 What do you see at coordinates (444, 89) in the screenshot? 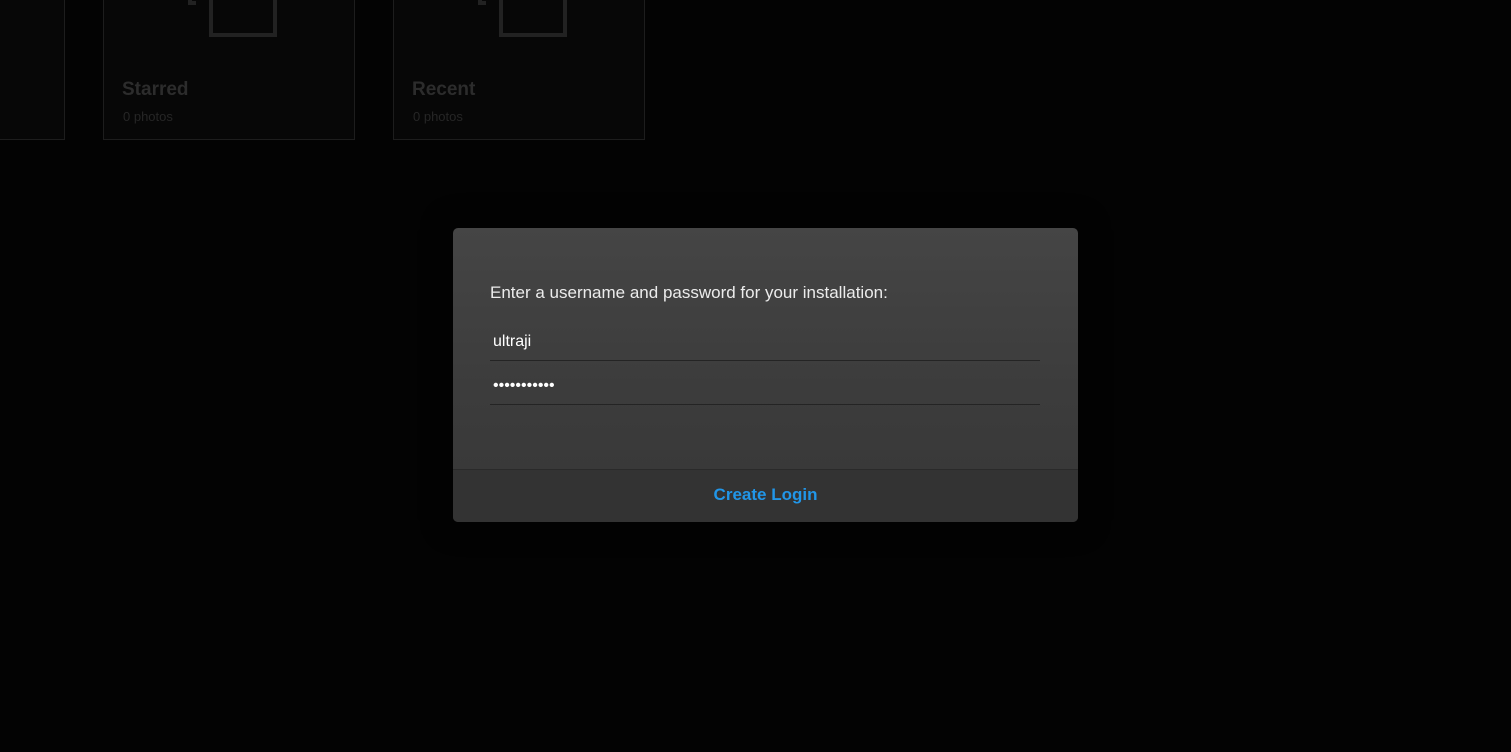
I see `album-title: Recent` at bounding box center [444, 89].